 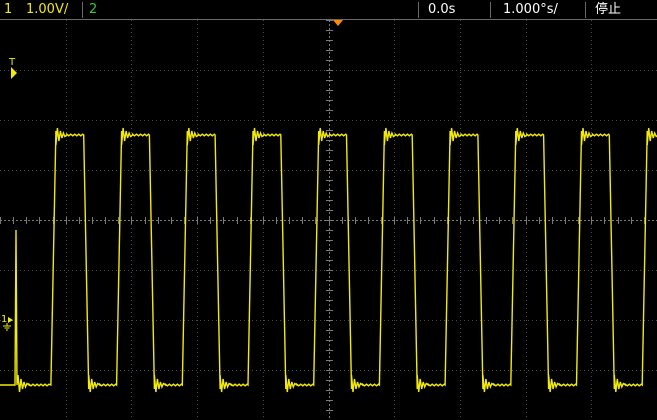 What do you see at coordinates (93, 9) in the screenshot?
I see `channel2-number: 2` at bounding box center [93, 9].